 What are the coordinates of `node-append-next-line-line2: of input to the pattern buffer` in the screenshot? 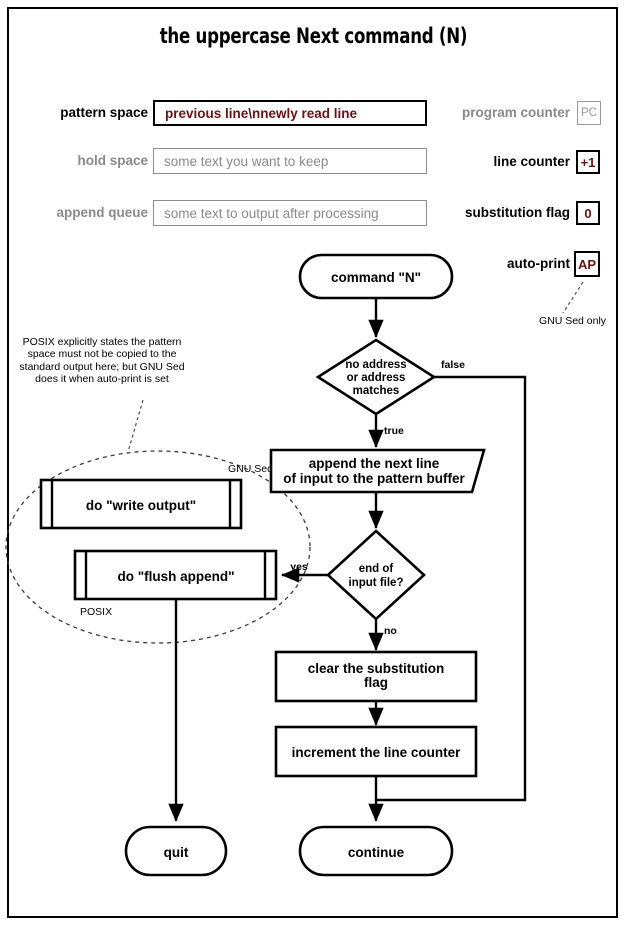 It's located at (374, 478).